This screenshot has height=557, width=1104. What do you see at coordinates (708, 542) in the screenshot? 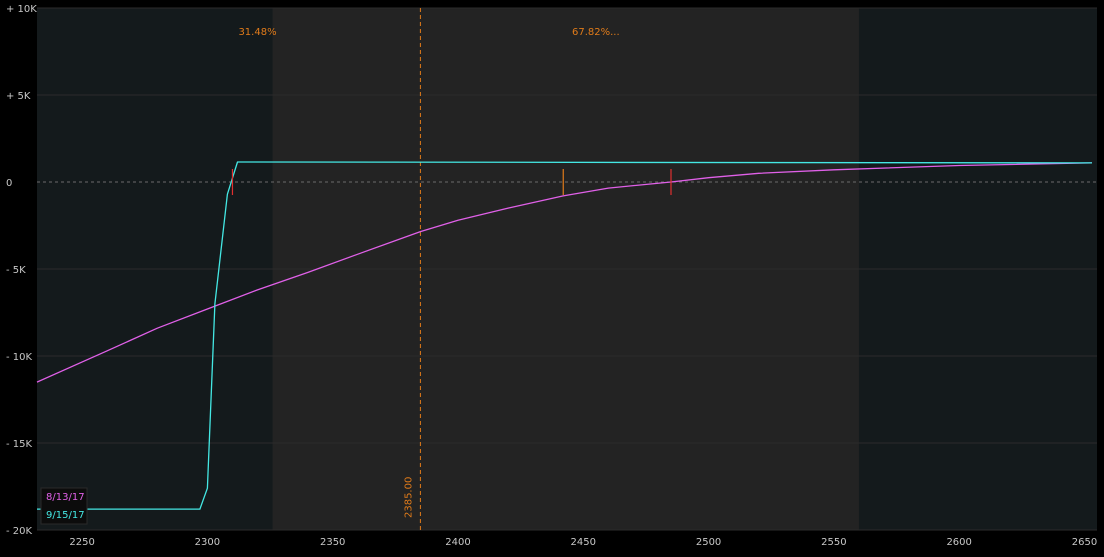
I see `x-tick-label: 2500` at bounding box center [708, 542].